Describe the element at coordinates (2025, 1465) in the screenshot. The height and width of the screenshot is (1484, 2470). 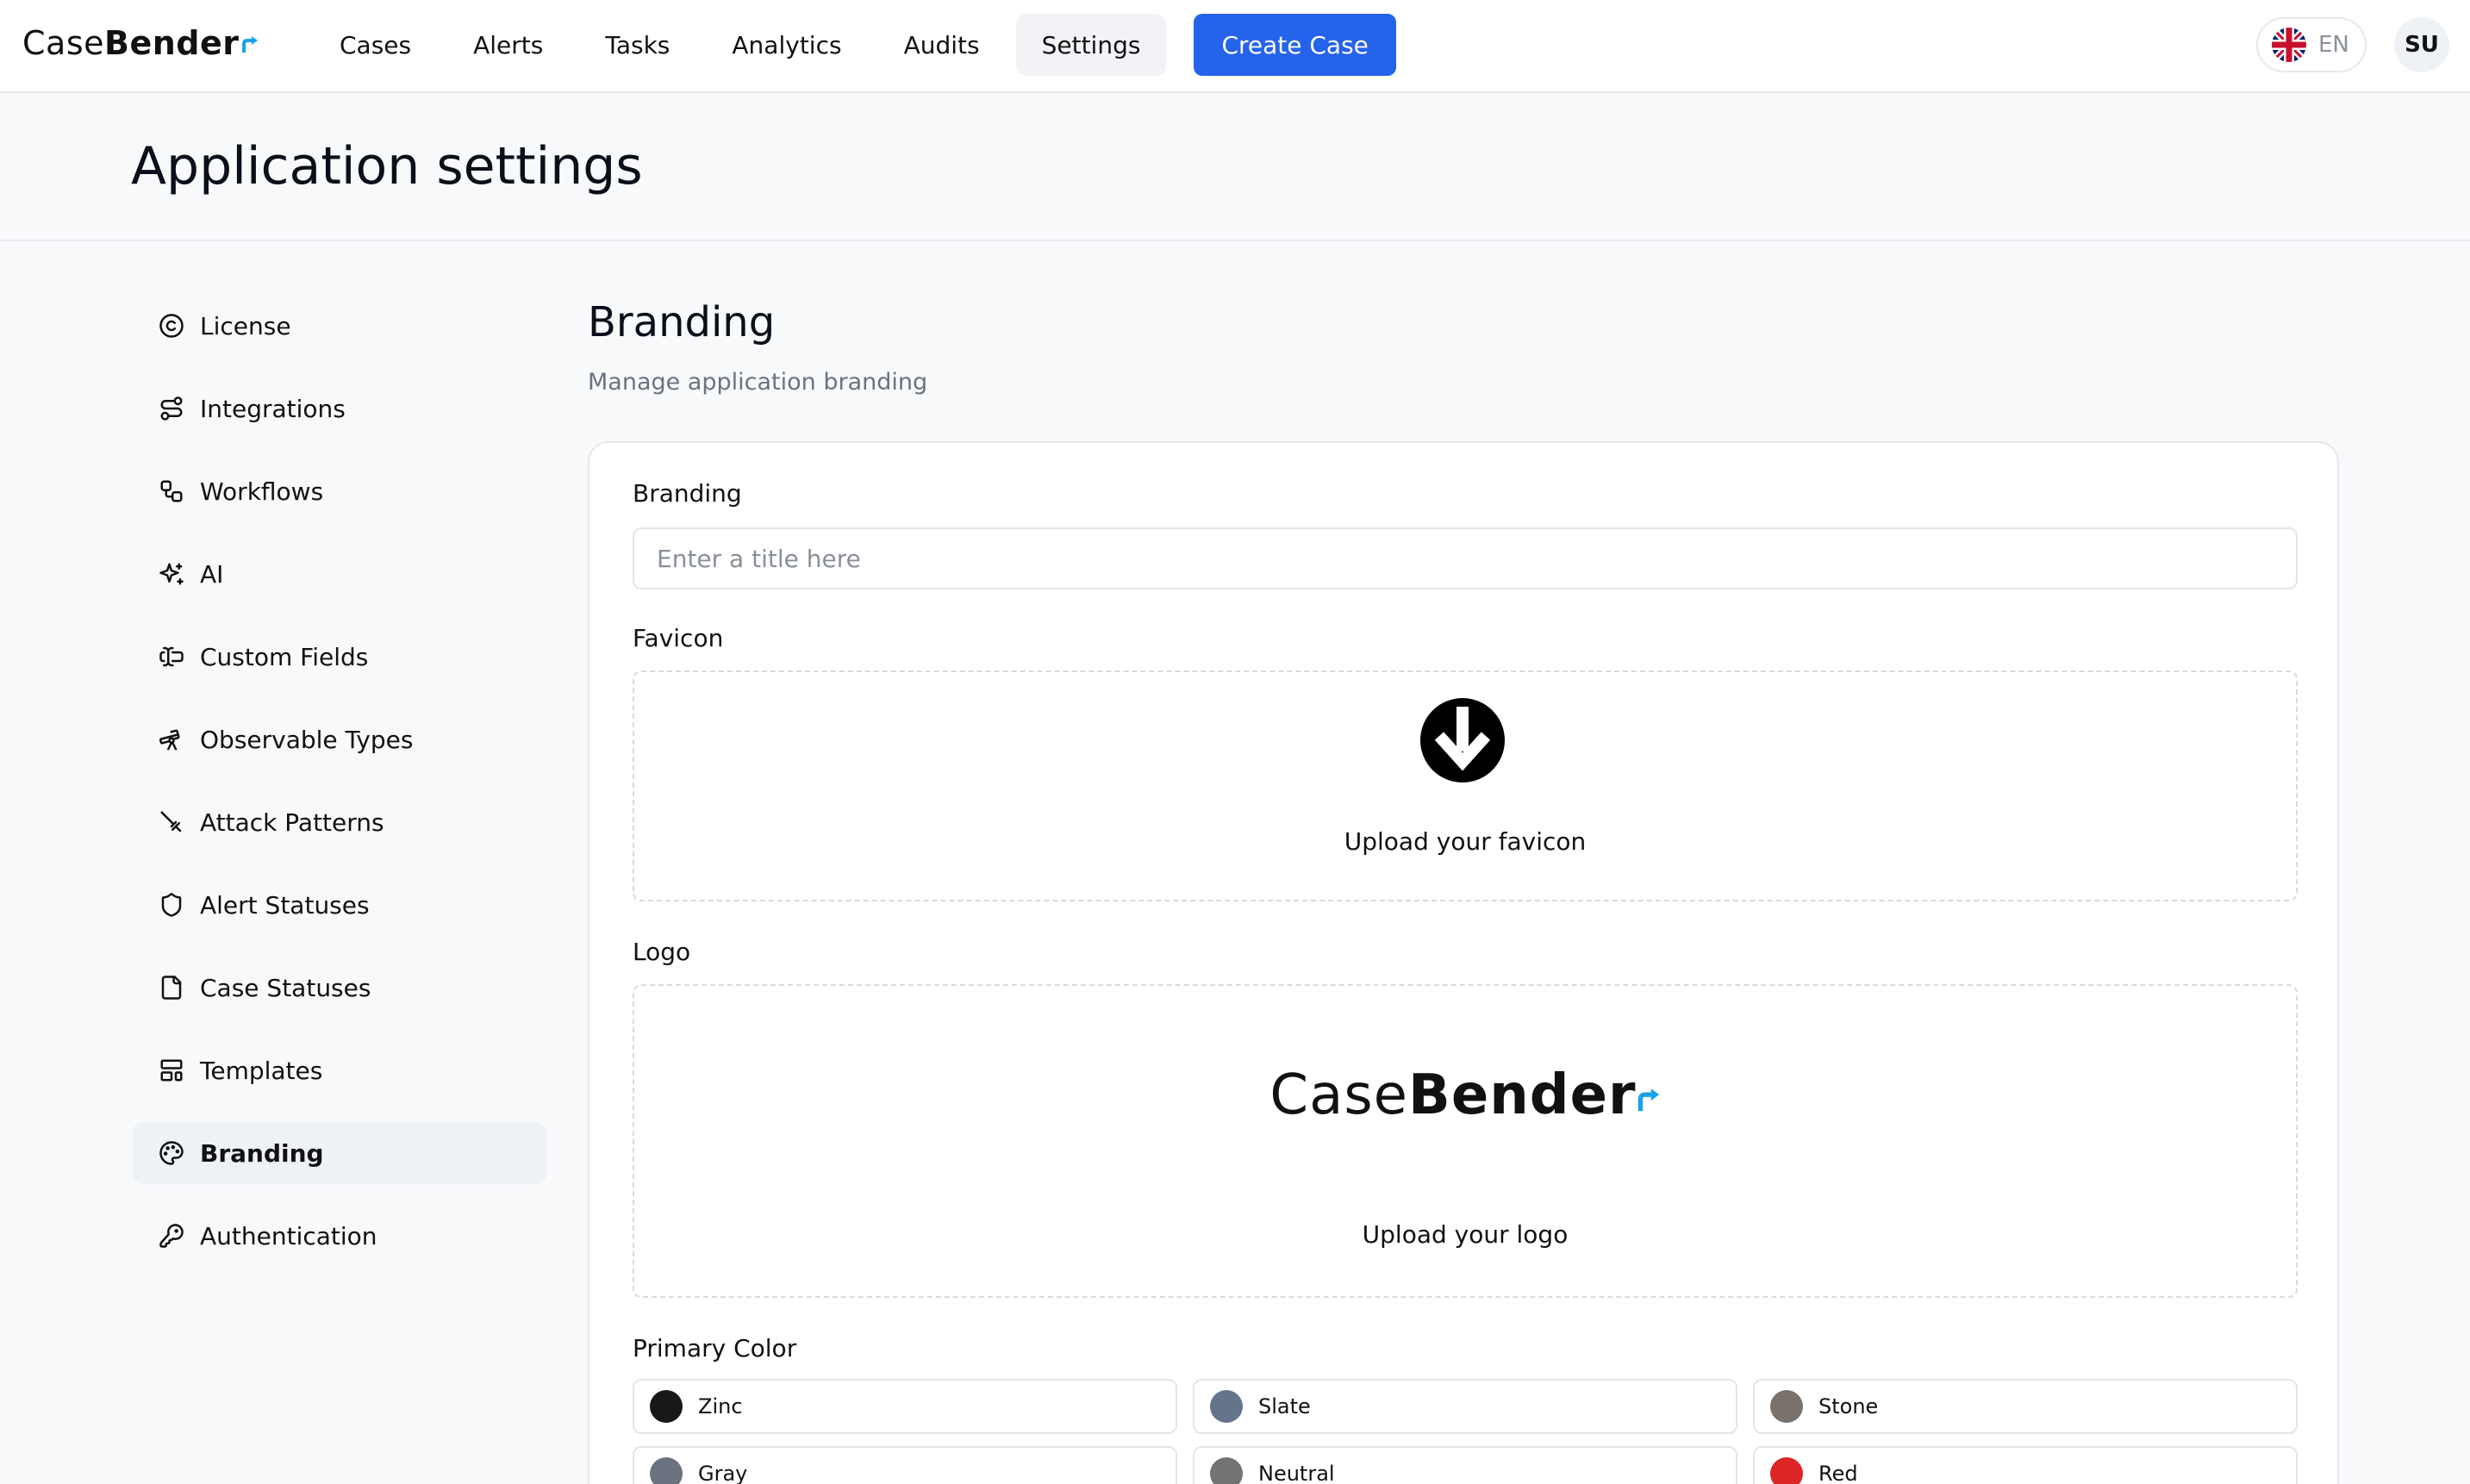
I see `color-option-red: Red` at that location.